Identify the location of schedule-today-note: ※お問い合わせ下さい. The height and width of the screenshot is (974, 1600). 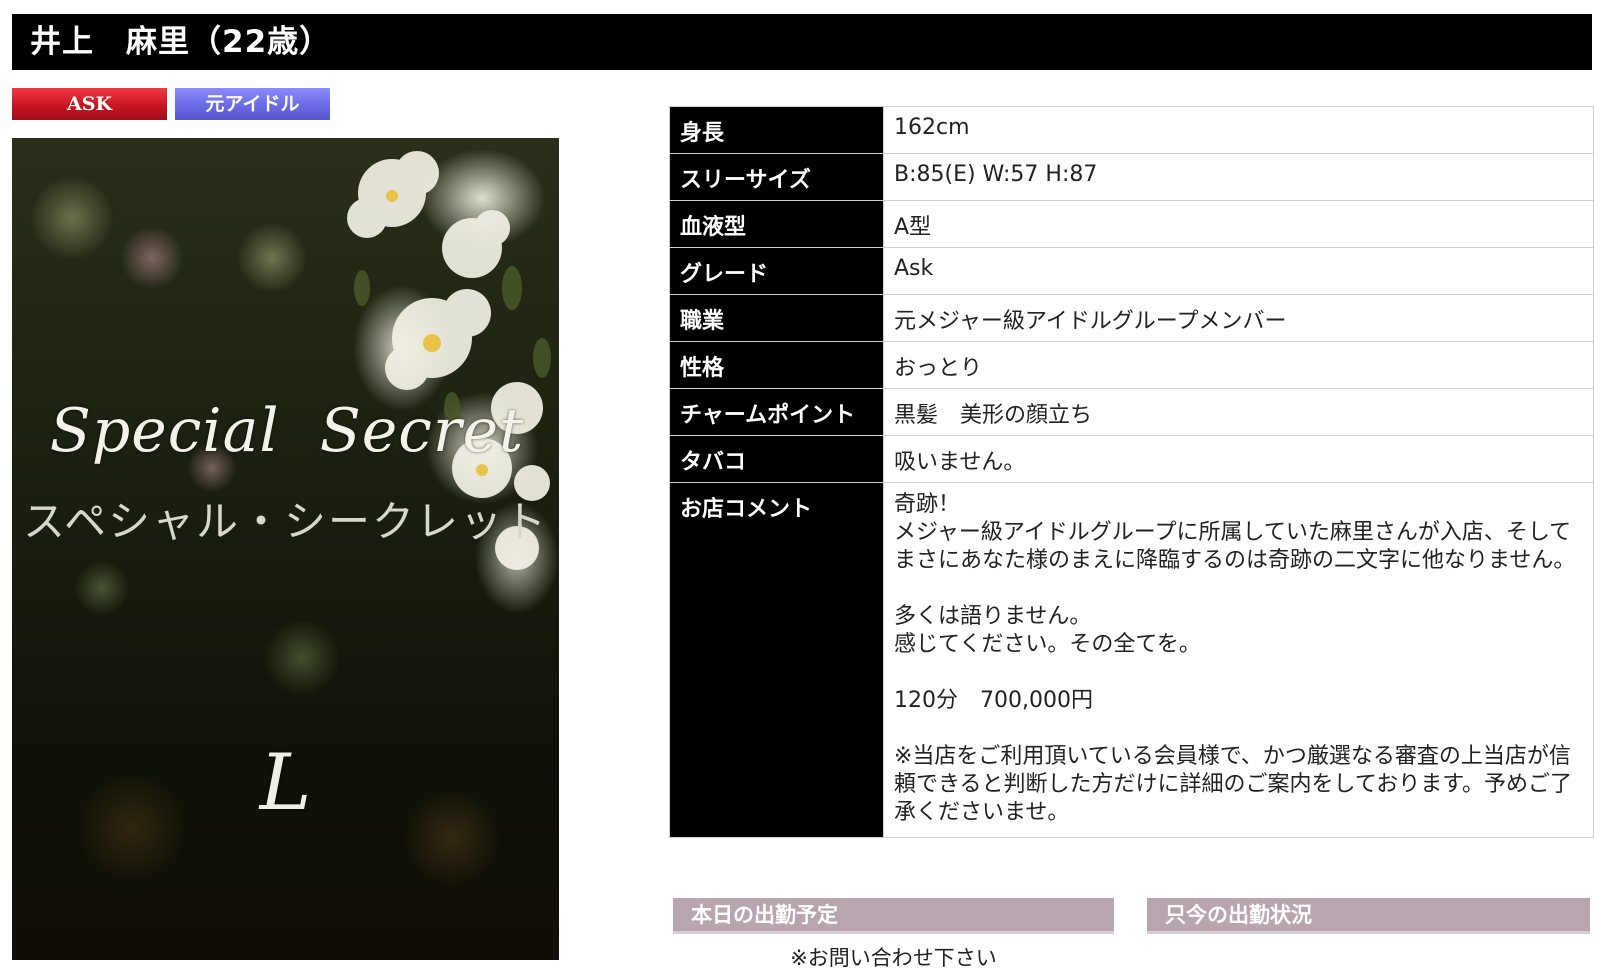
(893, 958).